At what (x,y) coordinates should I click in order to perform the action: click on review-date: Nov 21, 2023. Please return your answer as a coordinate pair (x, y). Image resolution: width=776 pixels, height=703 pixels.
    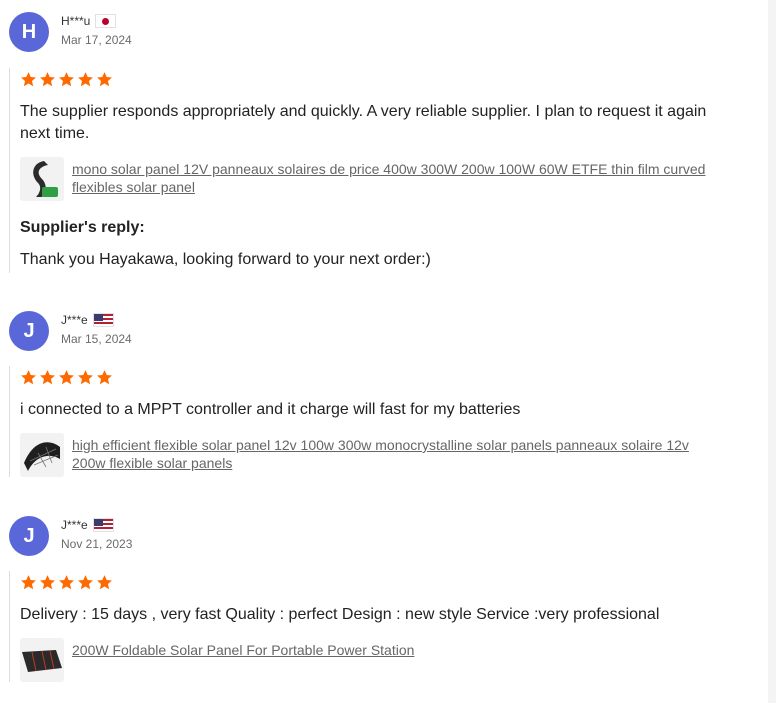
    Looking at the image, I should click on (97, 544).